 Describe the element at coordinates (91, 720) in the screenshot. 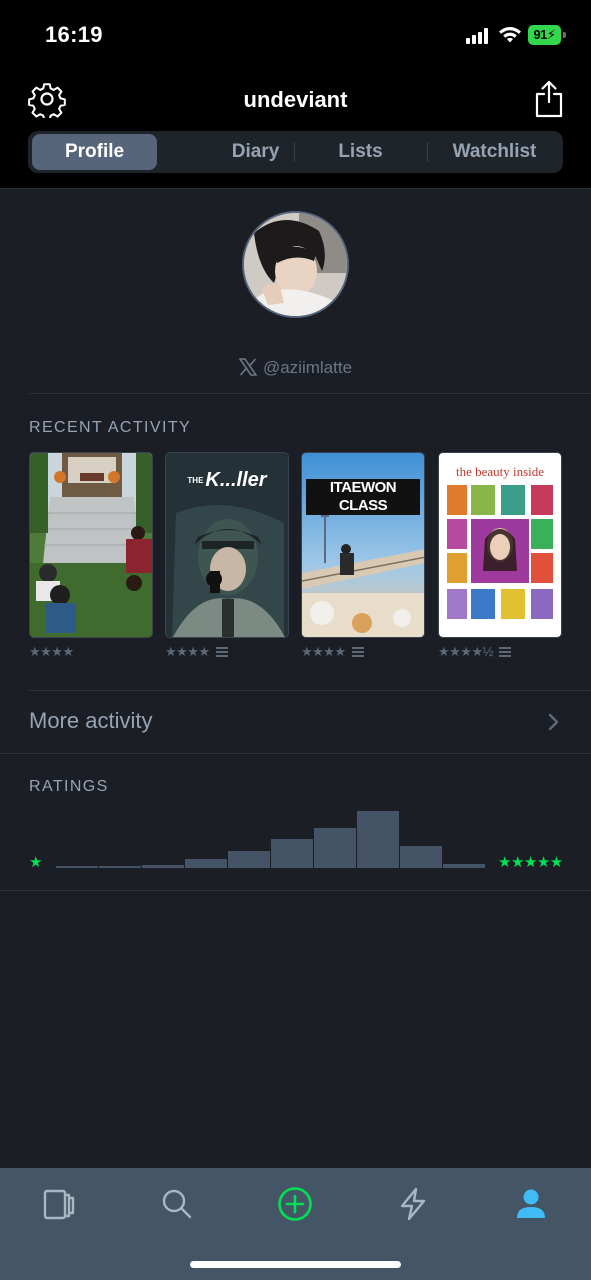

I see `more-activity-label: More activity` at that location.